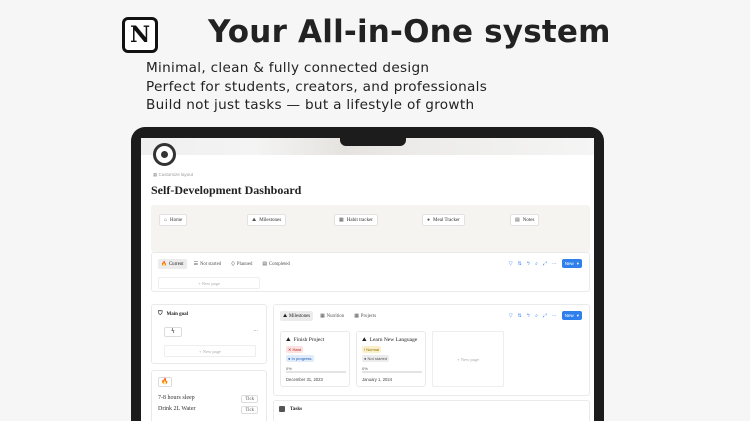 The height and width of the screenshot is (421, 750). I want to click on habit-icon: ▦, so click(341, 220).